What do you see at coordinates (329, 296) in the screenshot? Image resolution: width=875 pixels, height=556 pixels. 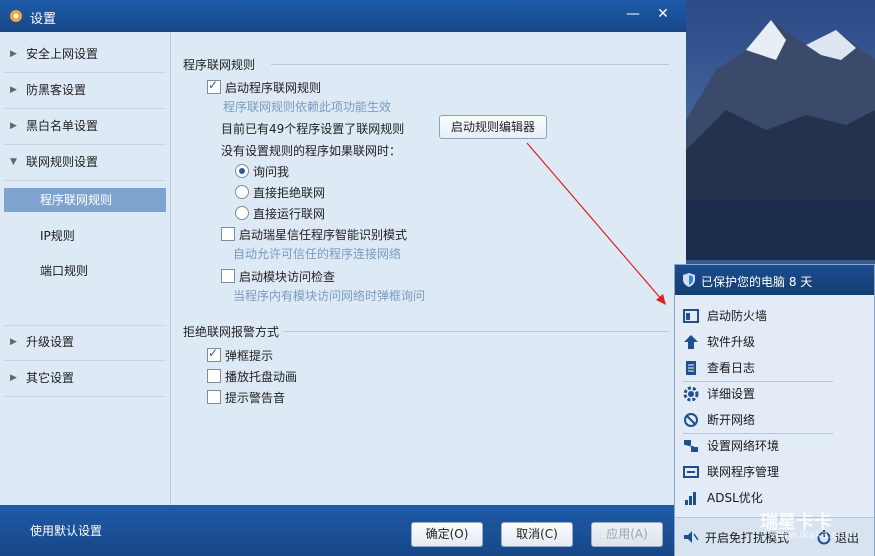 I see `module-check-hint: 当程序内有模块访问网络时弹框询问` at bounding box center [329, 296].